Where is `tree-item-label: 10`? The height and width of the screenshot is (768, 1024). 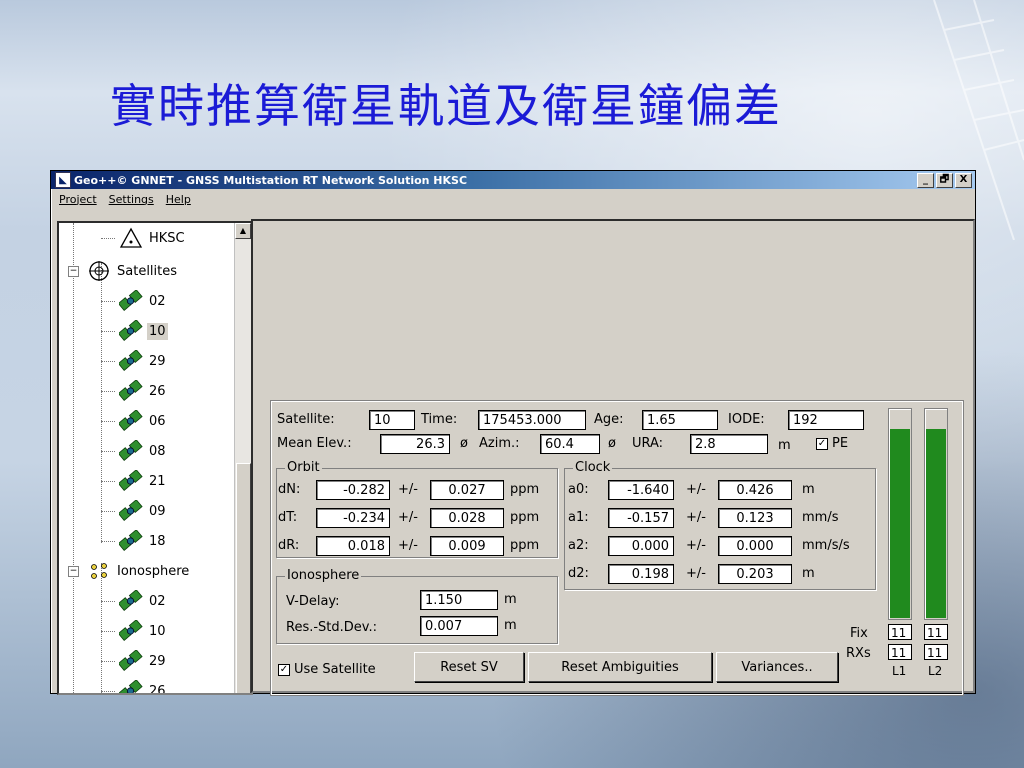
tree-item-label: 10 is located at coordinates (157, 631).